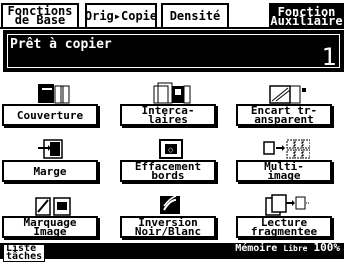 The height and width of the screenshot is (262, 344). I want to click on image-stamp-button: Marquage Image, so click(50, 227).